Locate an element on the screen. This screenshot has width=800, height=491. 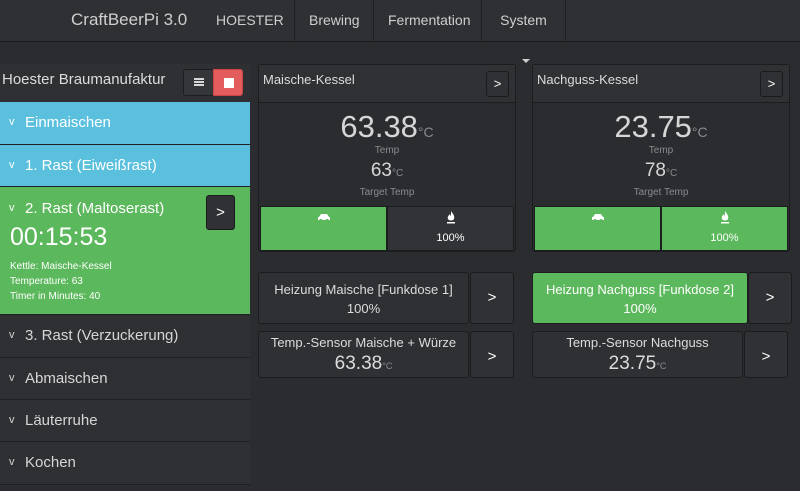
kettle-temp: 63.38°C is located at coordinates (387, 127).